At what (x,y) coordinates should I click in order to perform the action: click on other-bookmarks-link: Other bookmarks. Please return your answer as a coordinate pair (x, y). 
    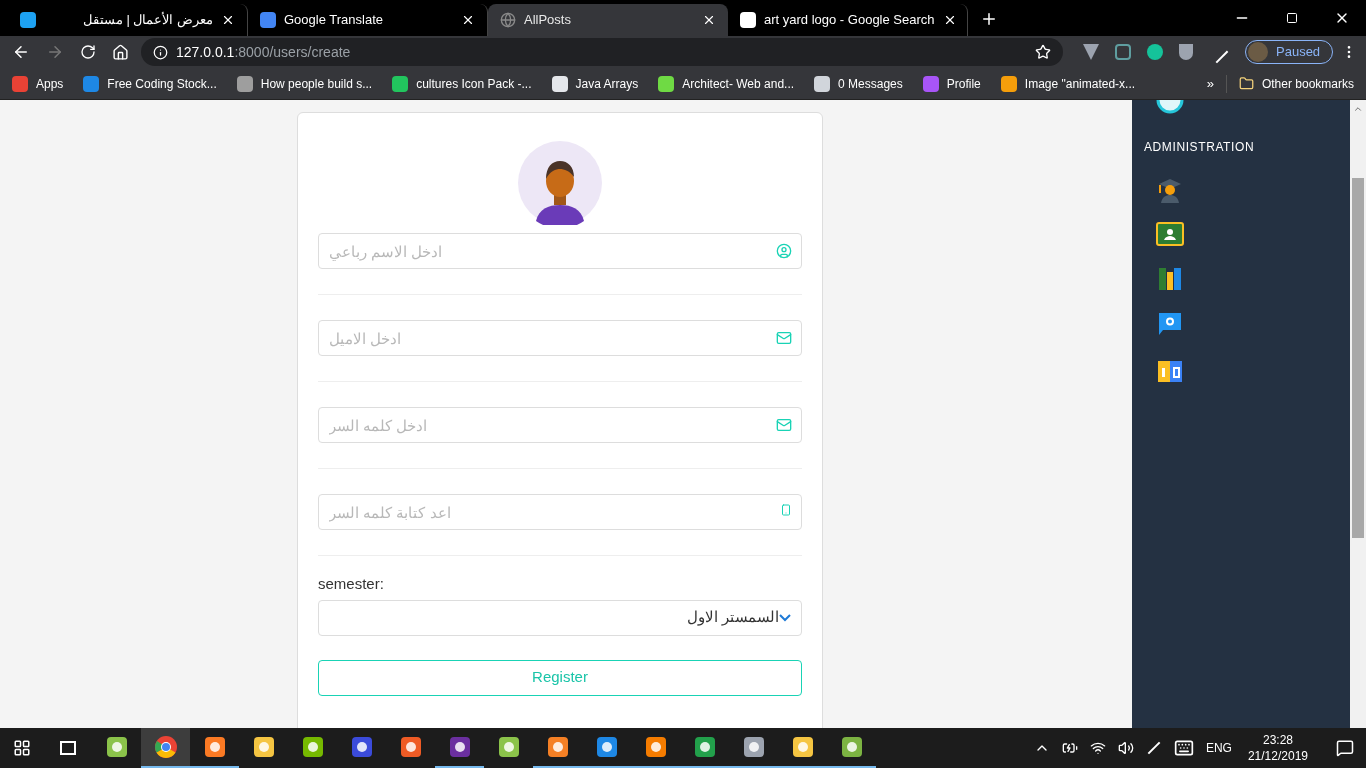
    Looking at the image, I should click on (1289, 83).